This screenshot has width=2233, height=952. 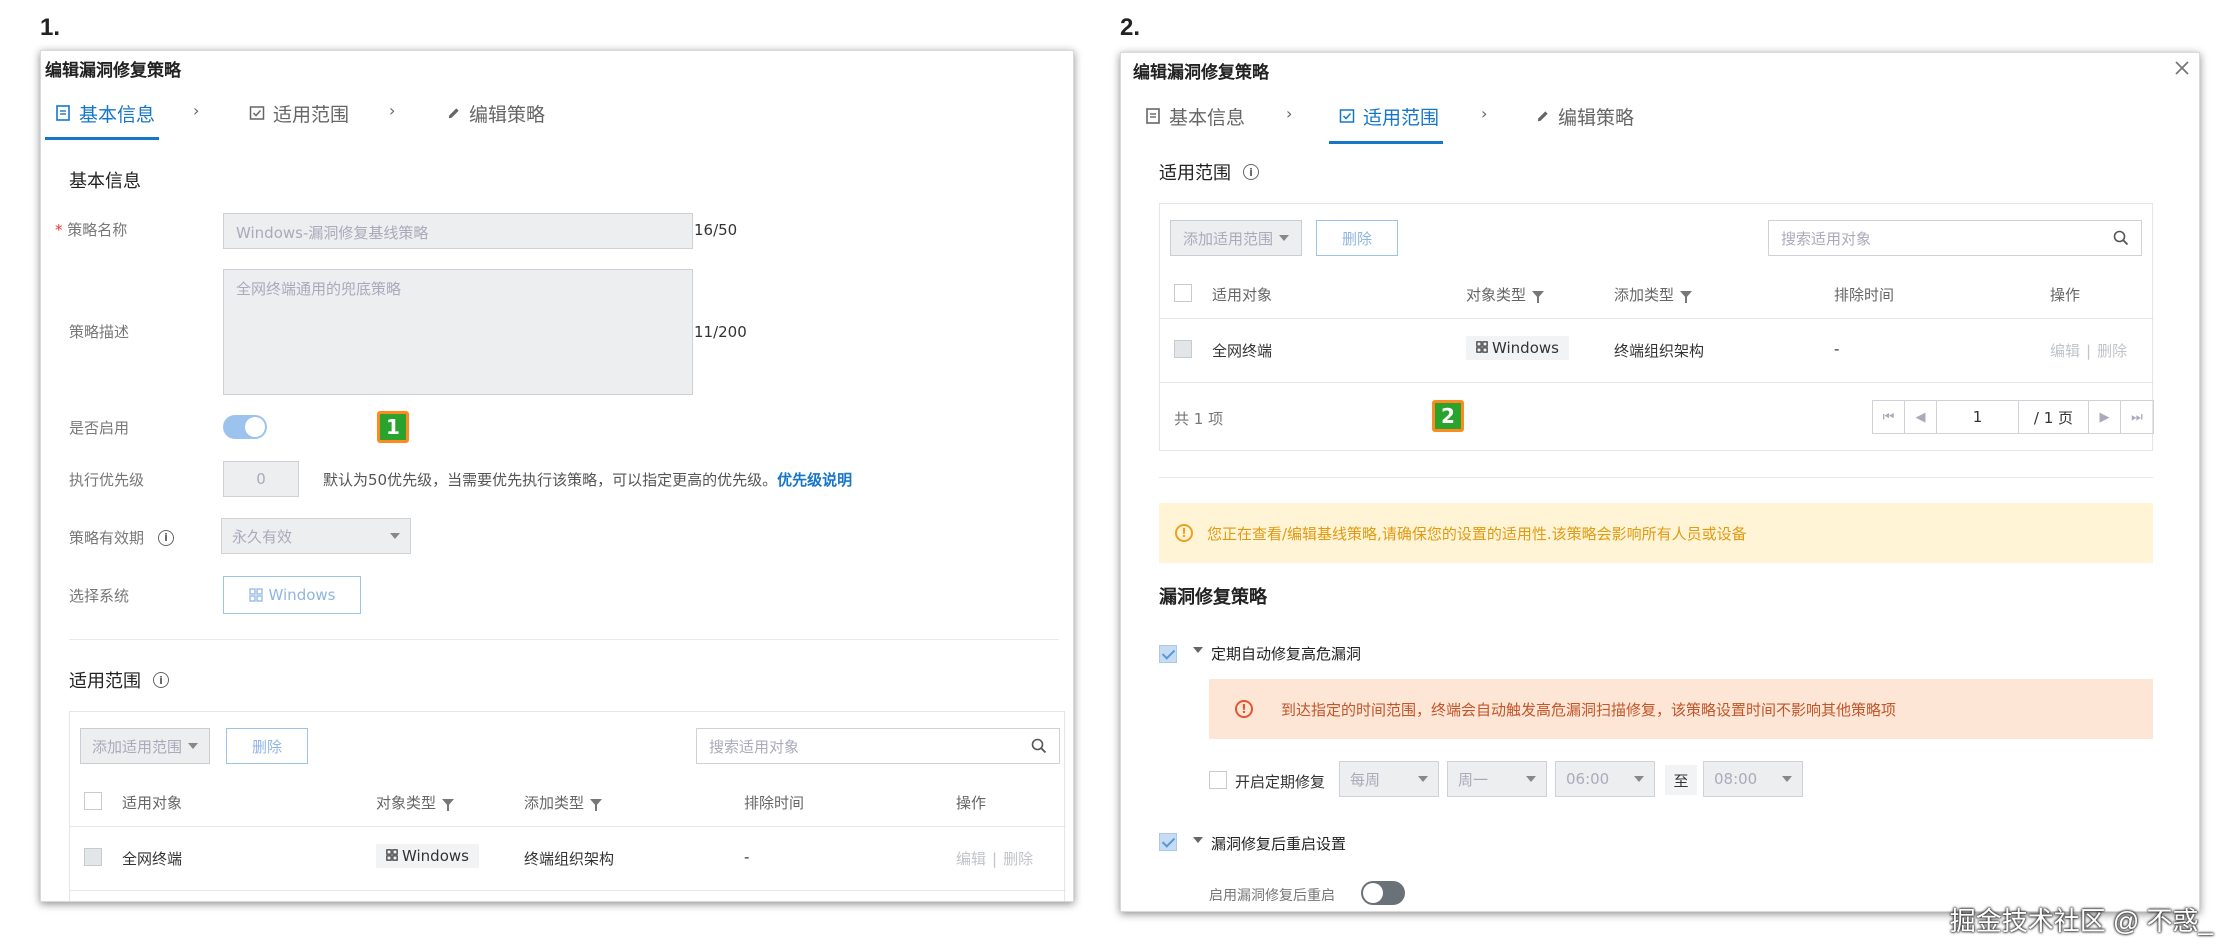 What do you see at coordinates (458, 332) in the screenshot?
I see `policy-desc-textarea: 全网终端通用的兜底策略` at bounding box center [458, 332].